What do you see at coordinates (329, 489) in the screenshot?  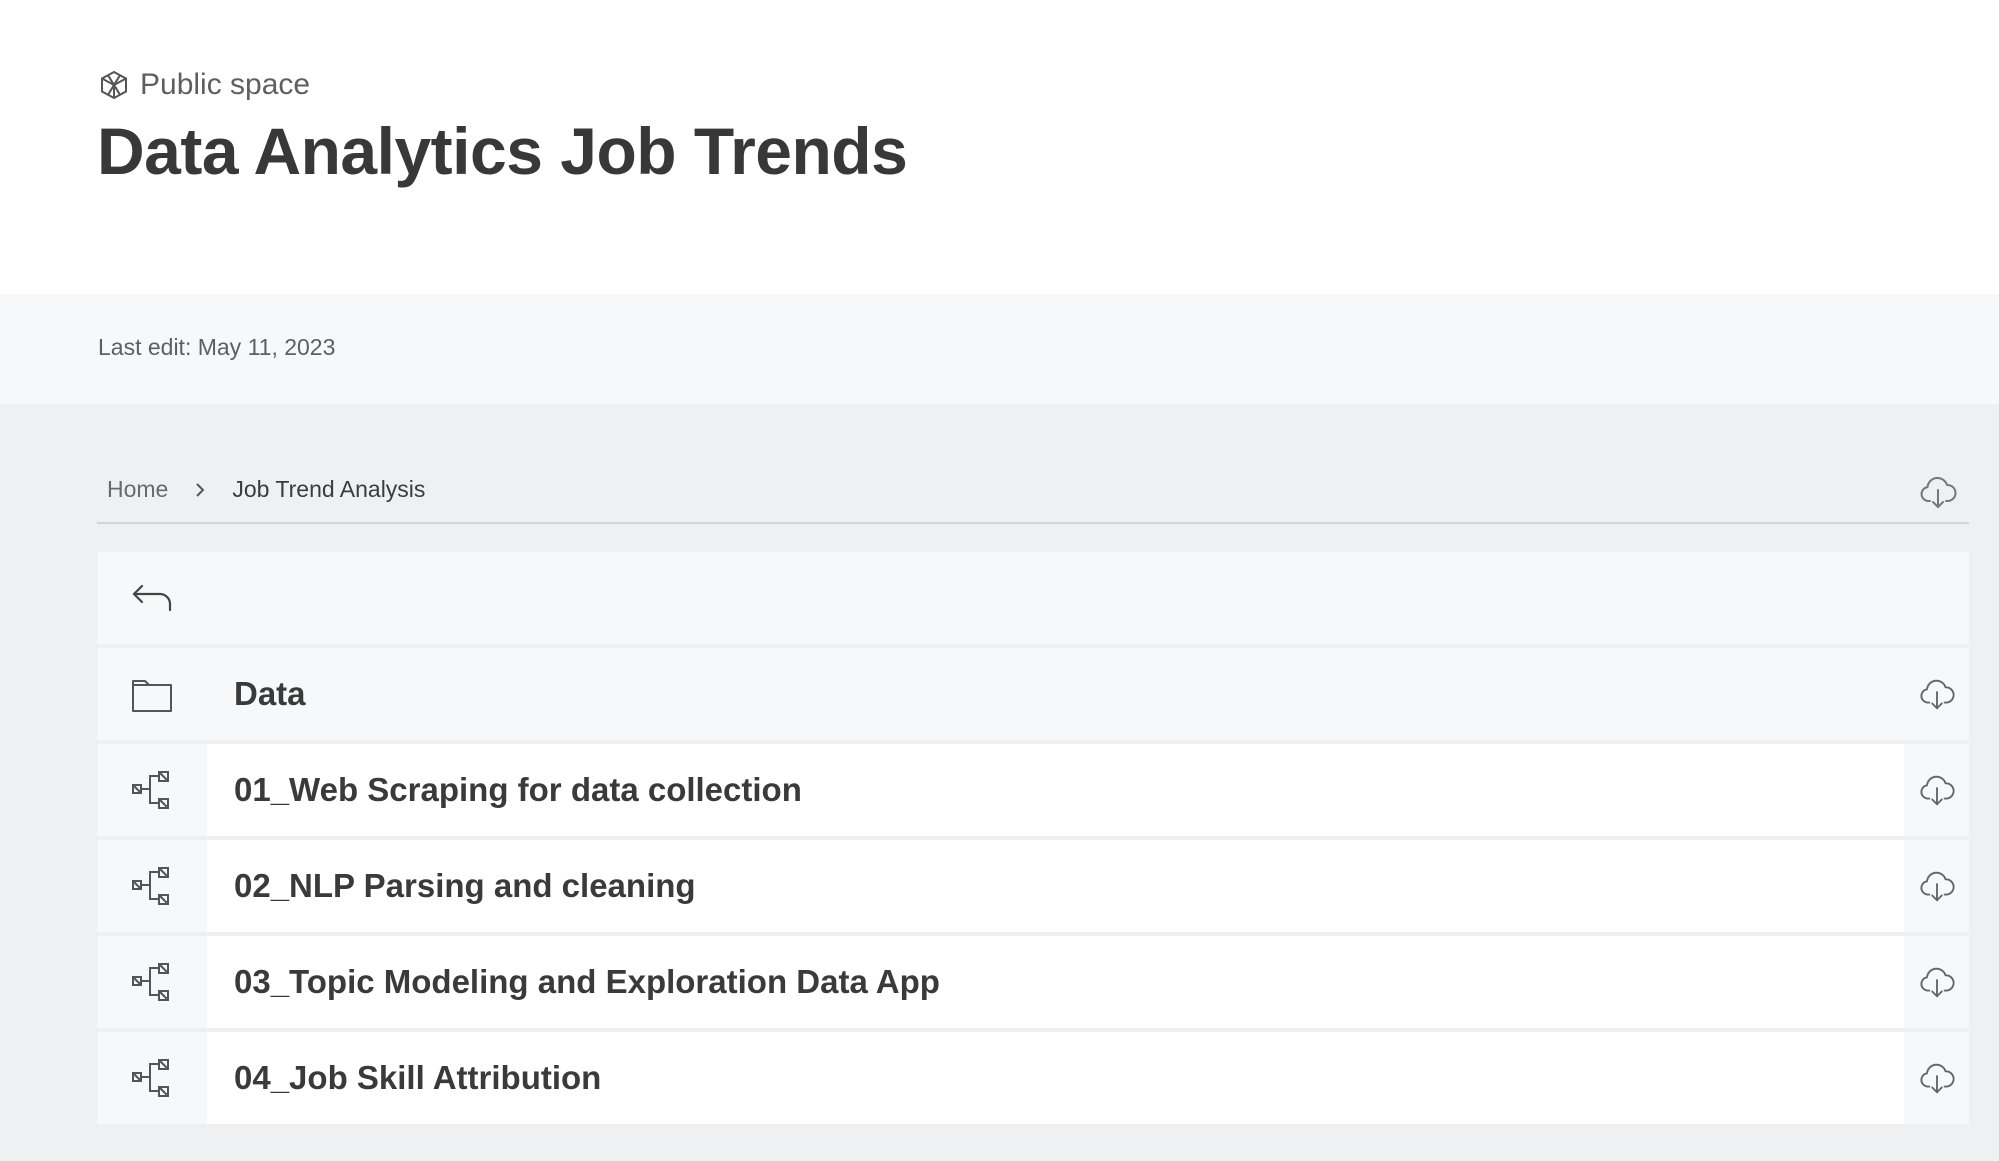 I see `breadcrumb-current: Job Trend Analysis` at bounding box center [329, 489].